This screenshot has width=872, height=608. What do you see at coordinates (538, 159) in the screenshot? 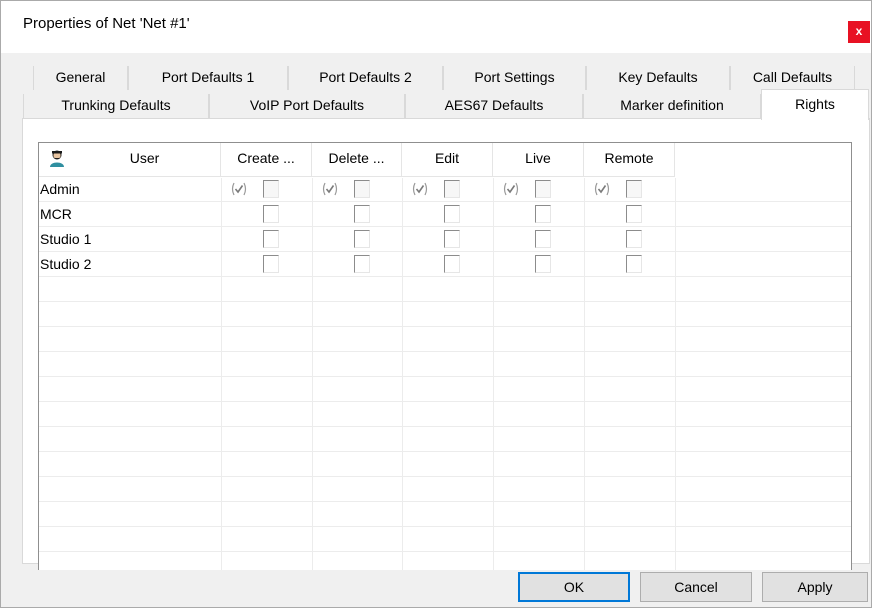
I see `column-header-live: Live` at bounding box center [538, 159].